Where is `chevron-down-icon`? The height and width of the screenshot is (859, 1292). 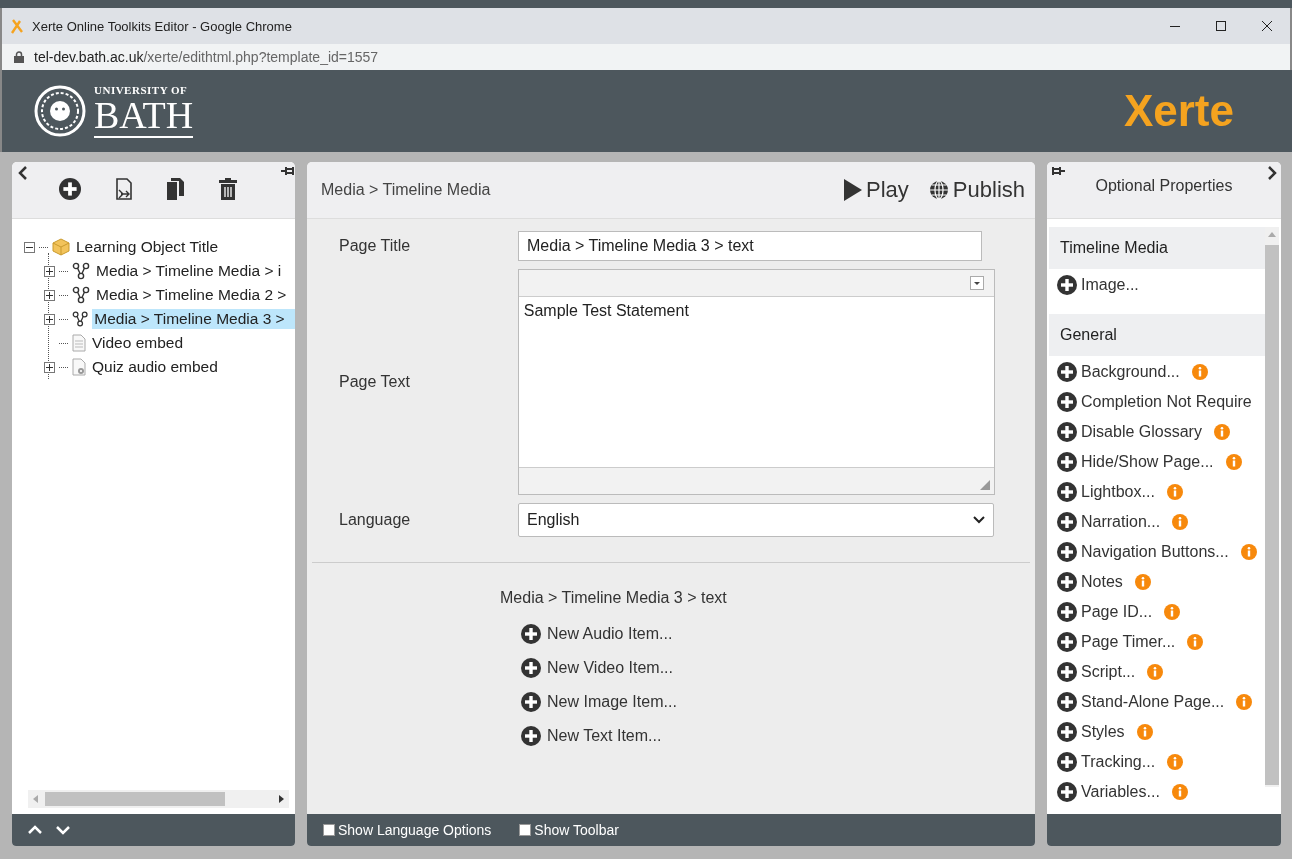
chevron-down-icon is located at coordinates (63, 830).